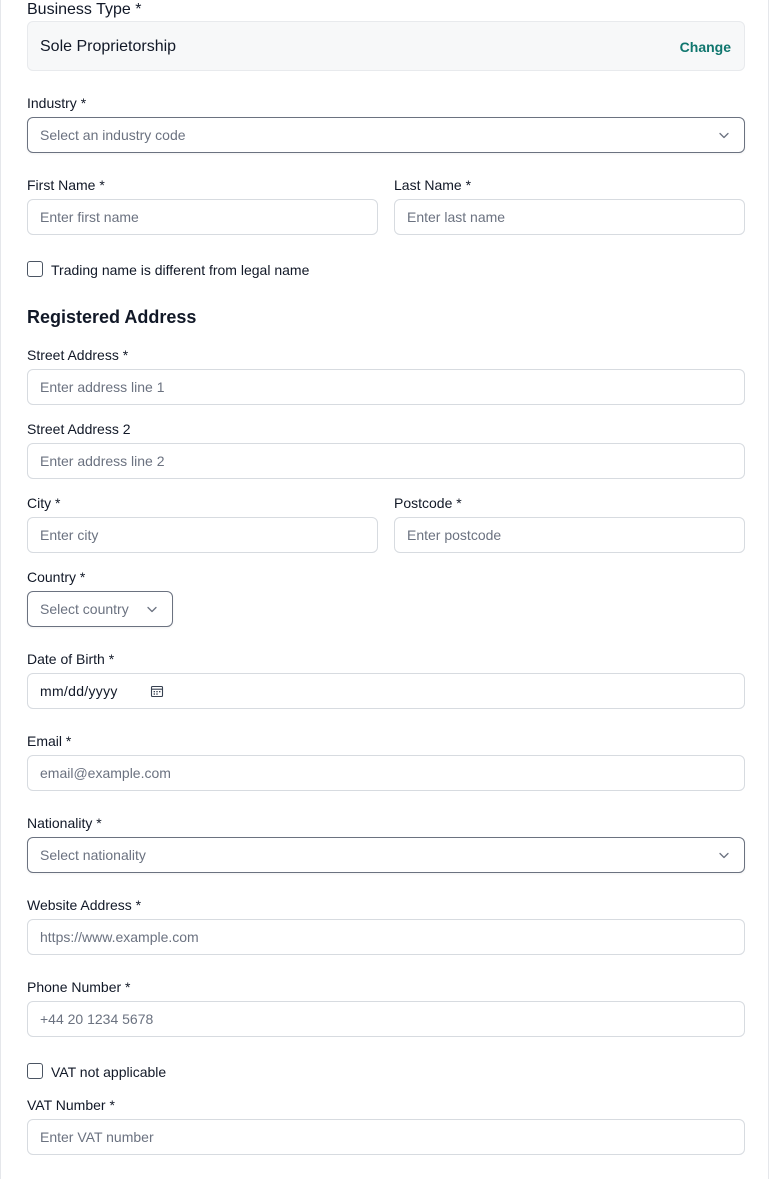 This screenshot has height=1179, width=769. I want to click on last-name-placeholder: Enter last name, so click(456, 217).